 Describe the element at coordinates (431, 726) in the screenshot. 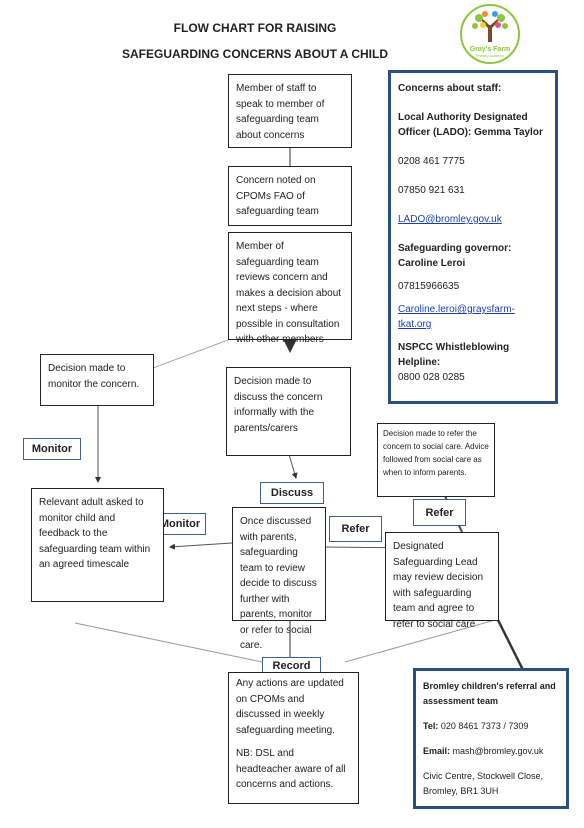

I see `tel-label: Tel:` at that location.